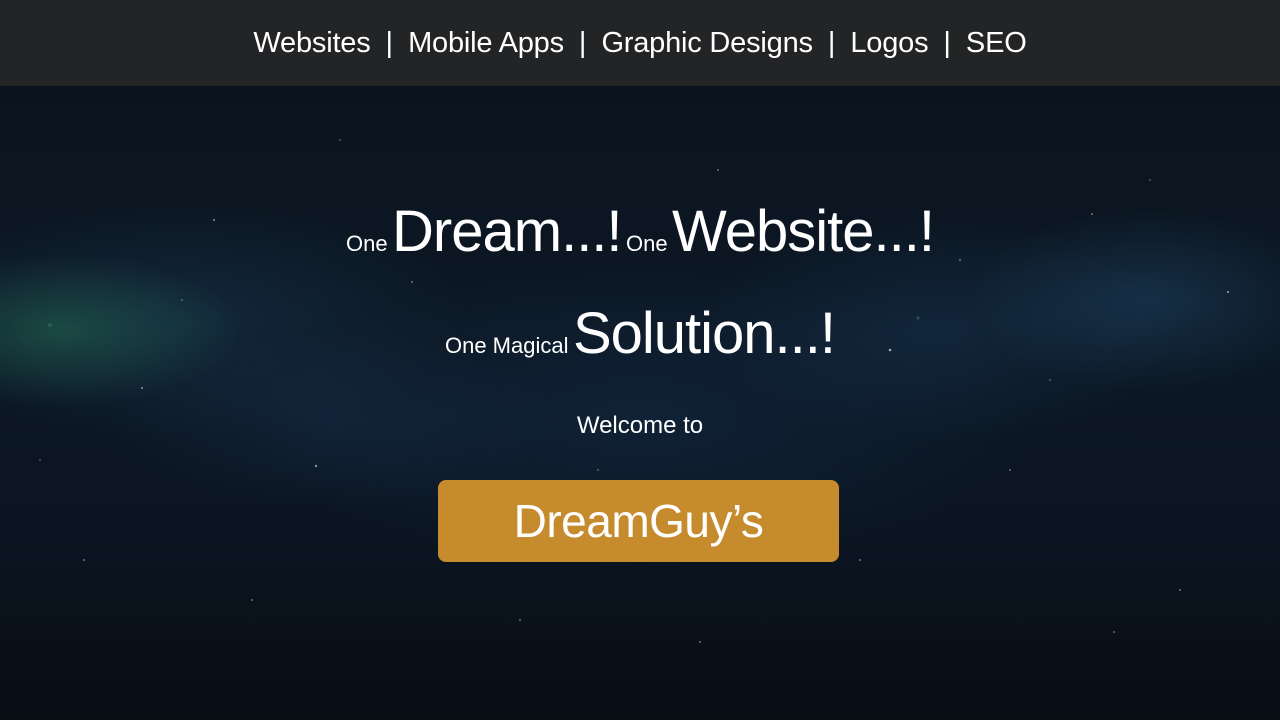 The height and width of the screenshot is (720, 1280). I want to click on tagline-one-magical: One Magical, so click(506, 345).